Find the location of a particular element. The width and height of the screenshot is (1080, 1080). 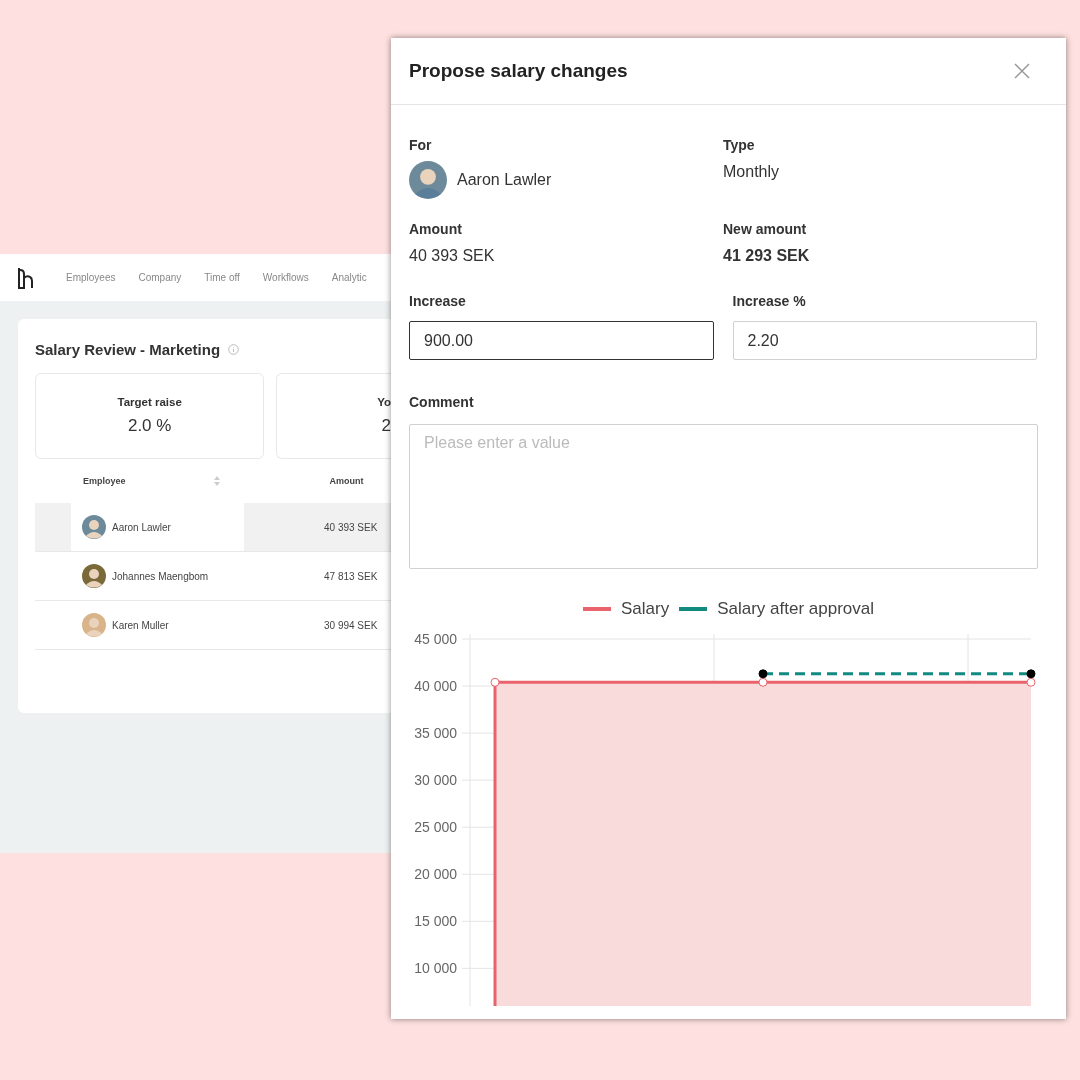

amount-cell: 47 813 SEK is located at coordinates (351, 576).